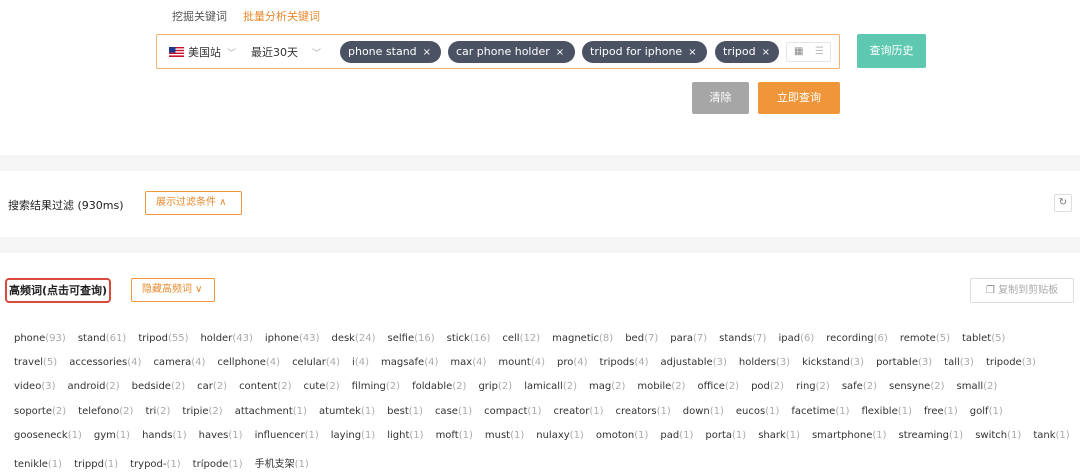  Describe the element at coordinates (226, 338) in the screenshot. I see `keyword-item: holder(43)` at that location.